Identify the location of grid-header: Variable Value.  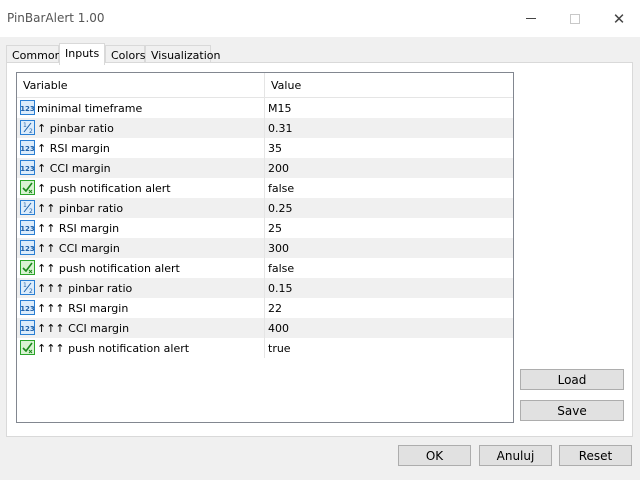
(265, 85).